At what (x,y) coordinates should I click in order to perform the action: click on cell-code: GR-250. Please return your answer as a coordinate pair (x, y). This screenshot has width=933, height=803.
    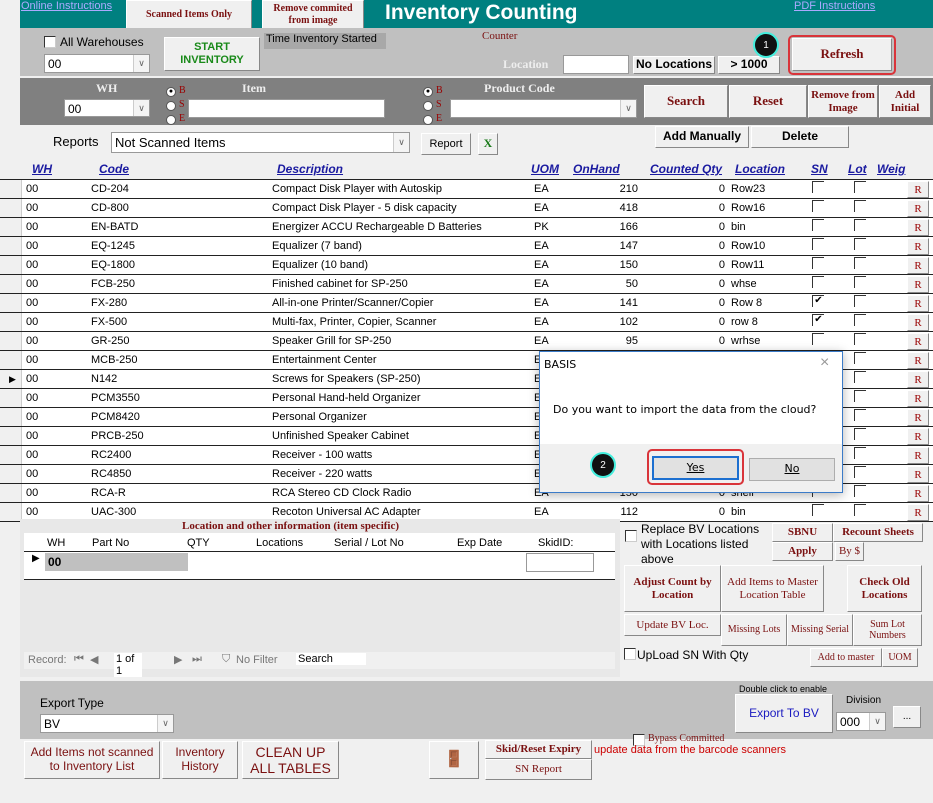
    Looking at the image, I should click on (110, 341).